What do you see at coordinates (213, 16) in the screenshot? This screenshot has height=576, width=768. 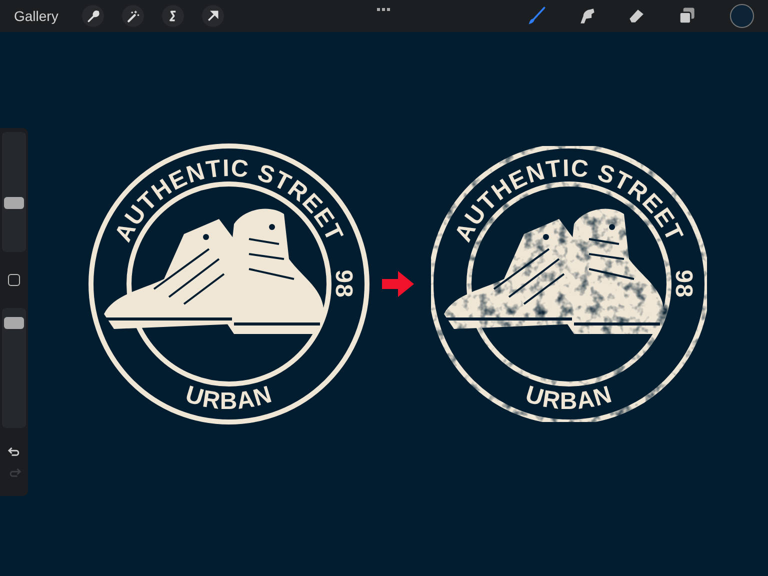 I see `arrow-cursor-icon` at bounding box center [213, 16].